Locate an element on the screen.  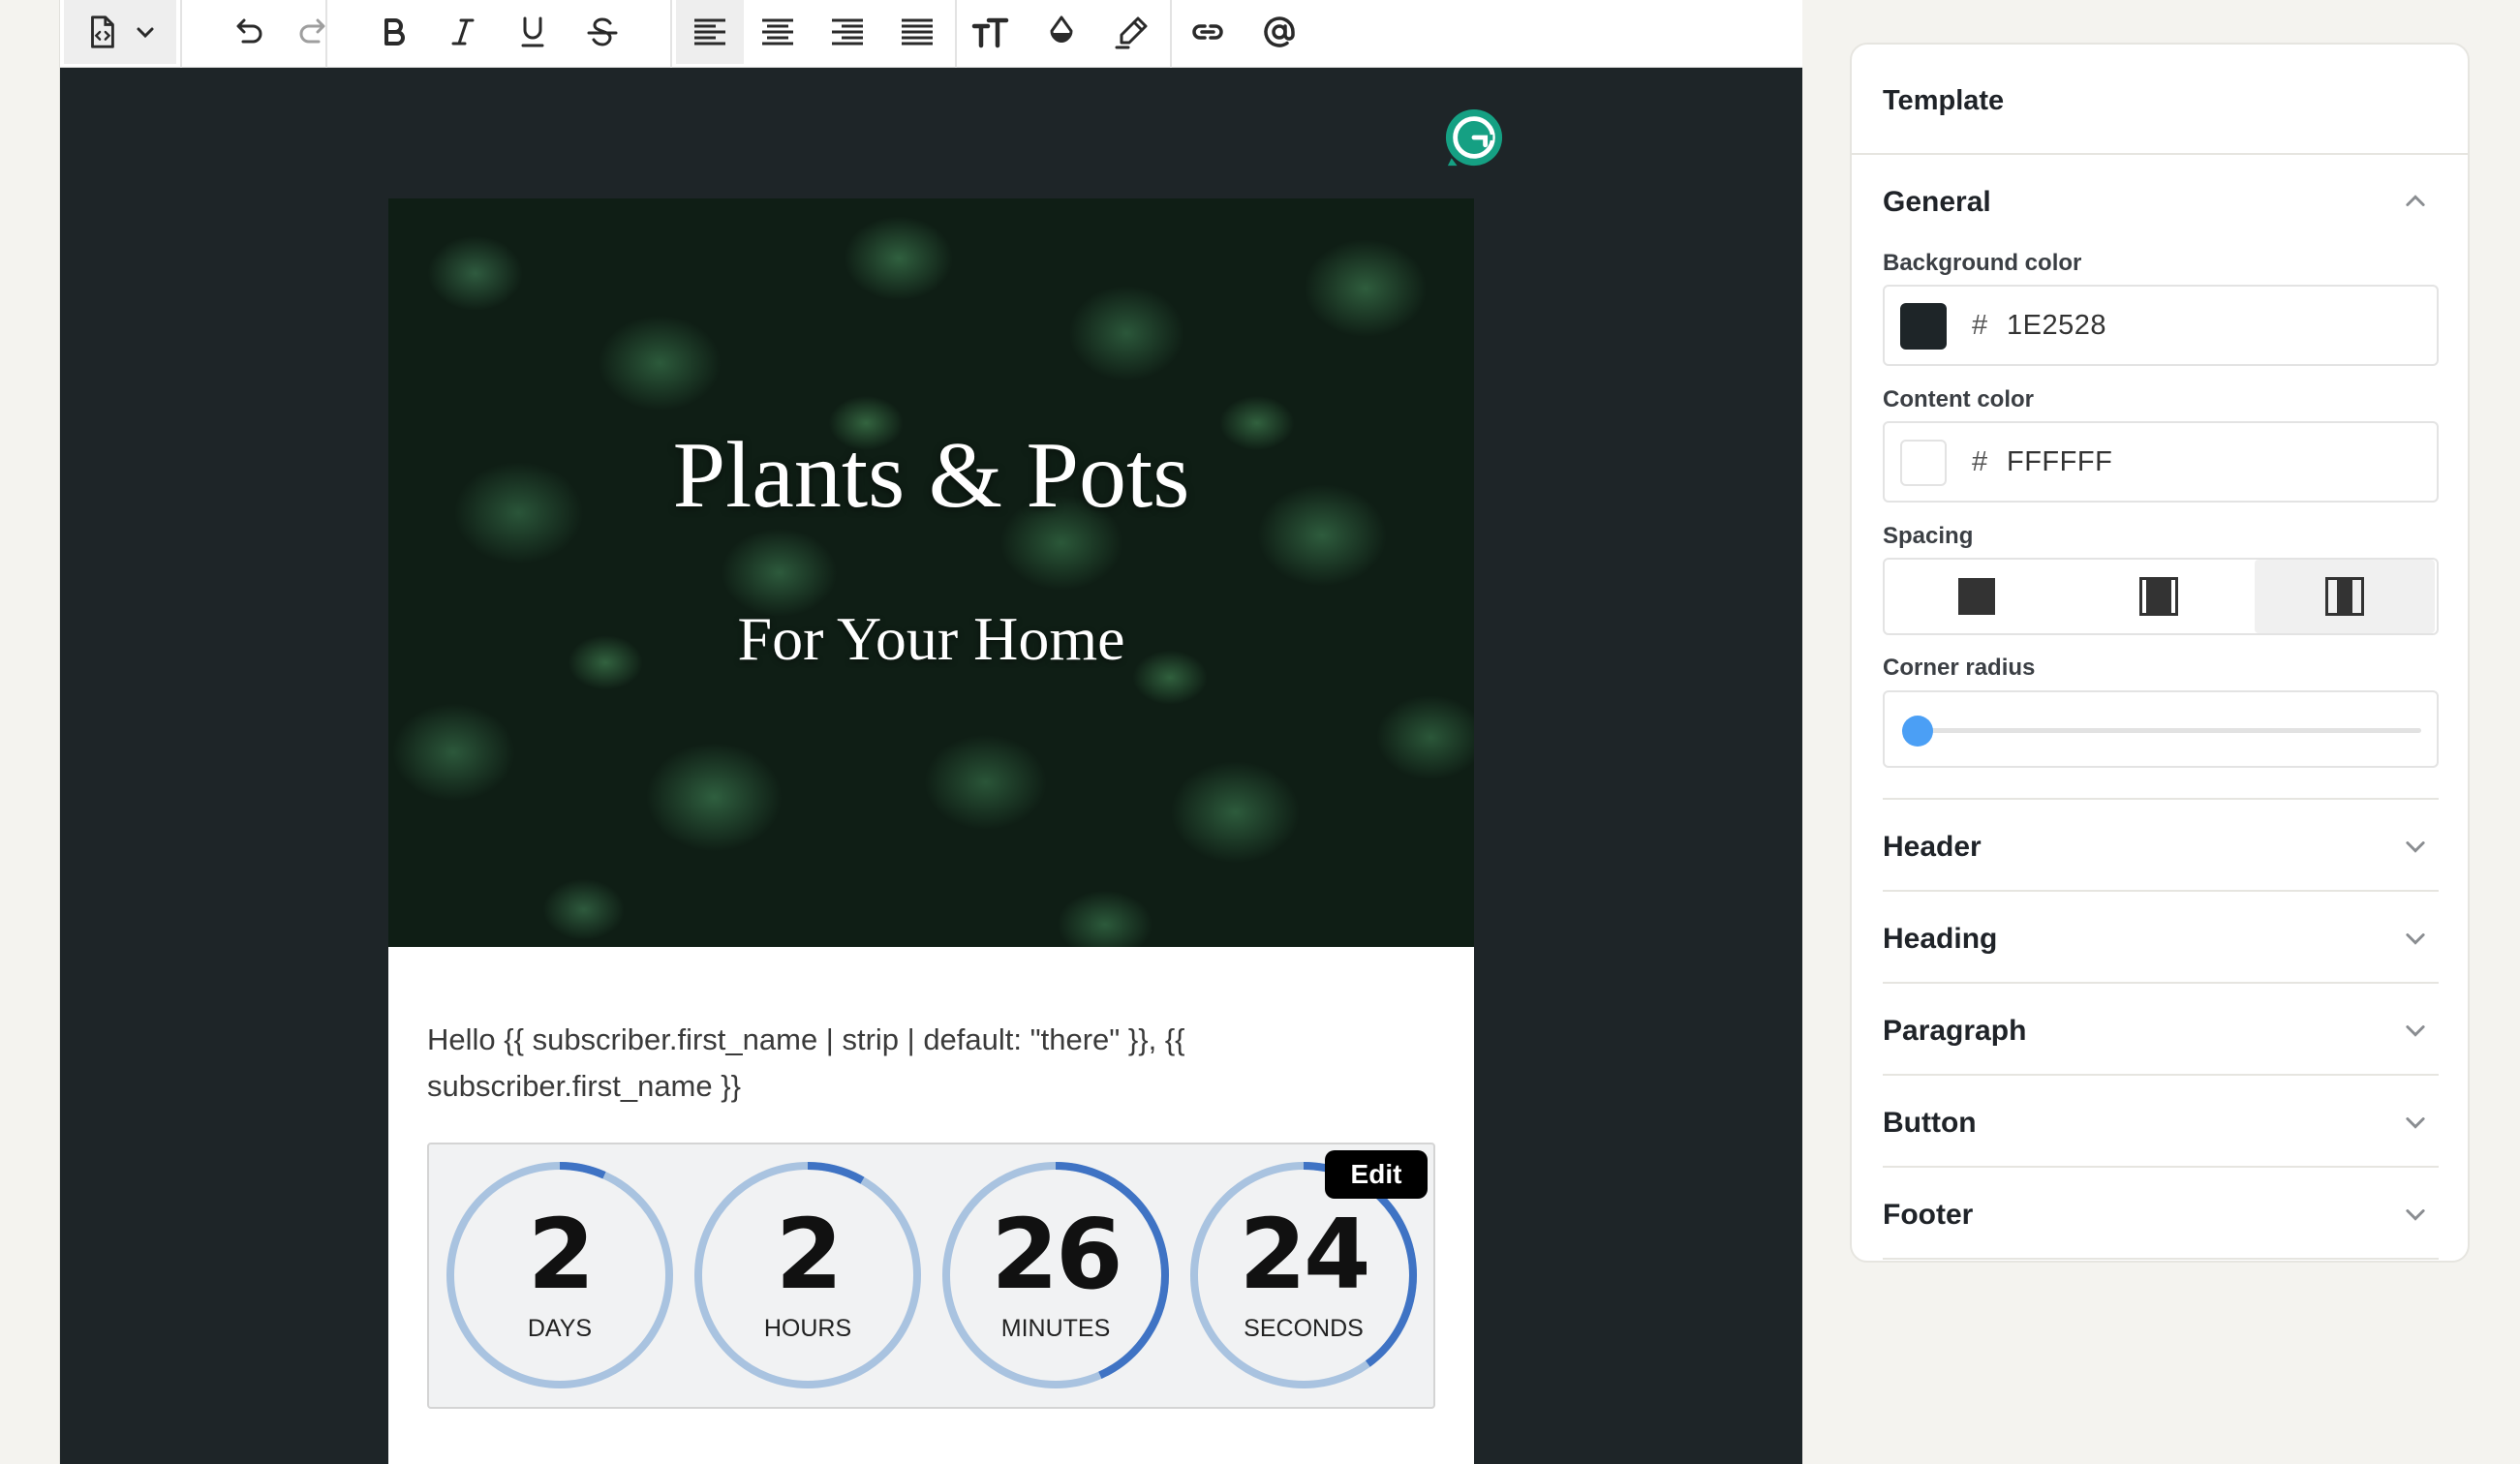
background-color-input: 1E2528 is located at coordinates (2057, 326).